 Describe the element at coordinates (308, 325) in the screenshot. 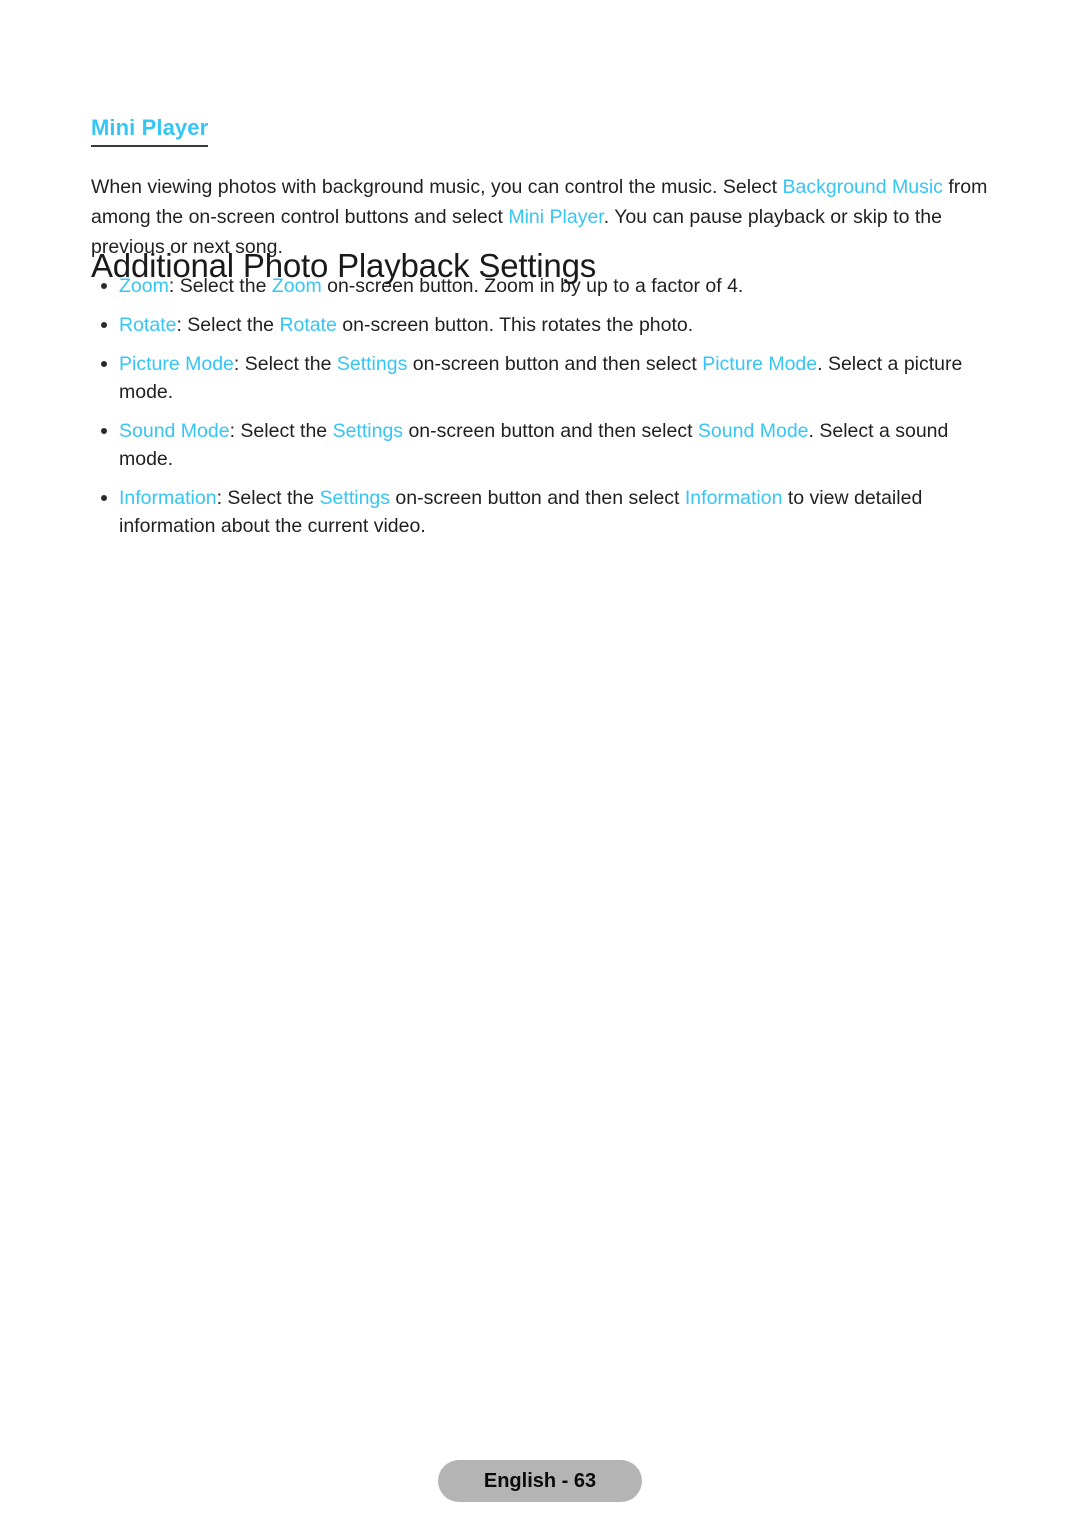

I see `list-item-term-b: Rotate` at that location.